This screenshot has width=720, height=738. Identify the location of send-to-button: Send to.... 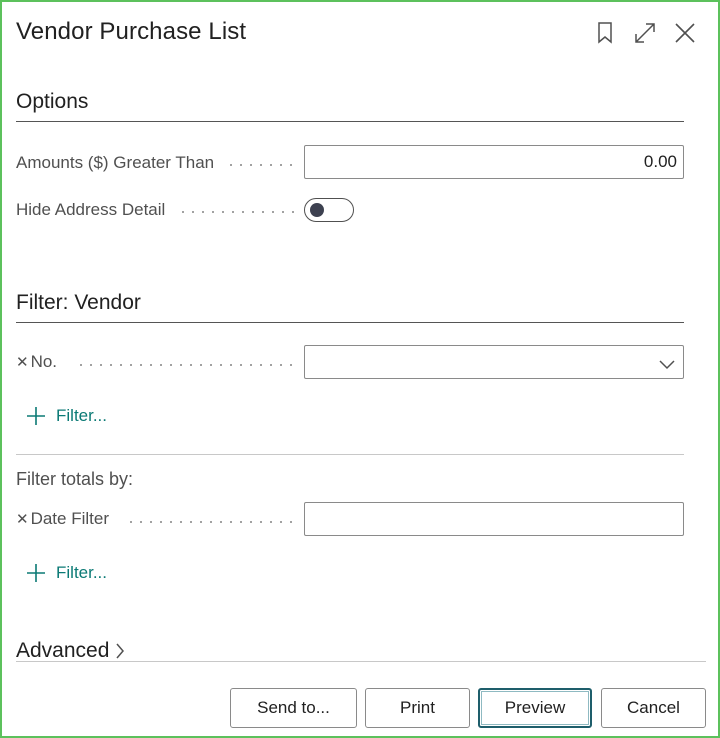
(293, 708).